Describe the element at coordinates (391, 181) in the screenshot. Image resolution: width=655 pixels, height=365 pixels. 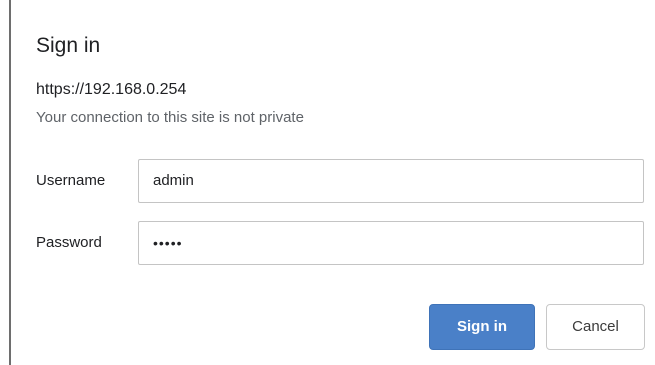
I see `username-field: admin` at that location.